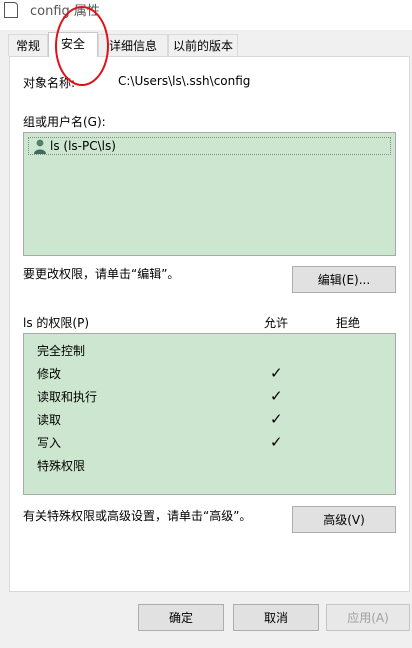 The width and height of the screenshot is (412, 648). I want to click on advanced-hint: 有关特殊权限或高级设置，请单击“高级”。, so click(137, 516).